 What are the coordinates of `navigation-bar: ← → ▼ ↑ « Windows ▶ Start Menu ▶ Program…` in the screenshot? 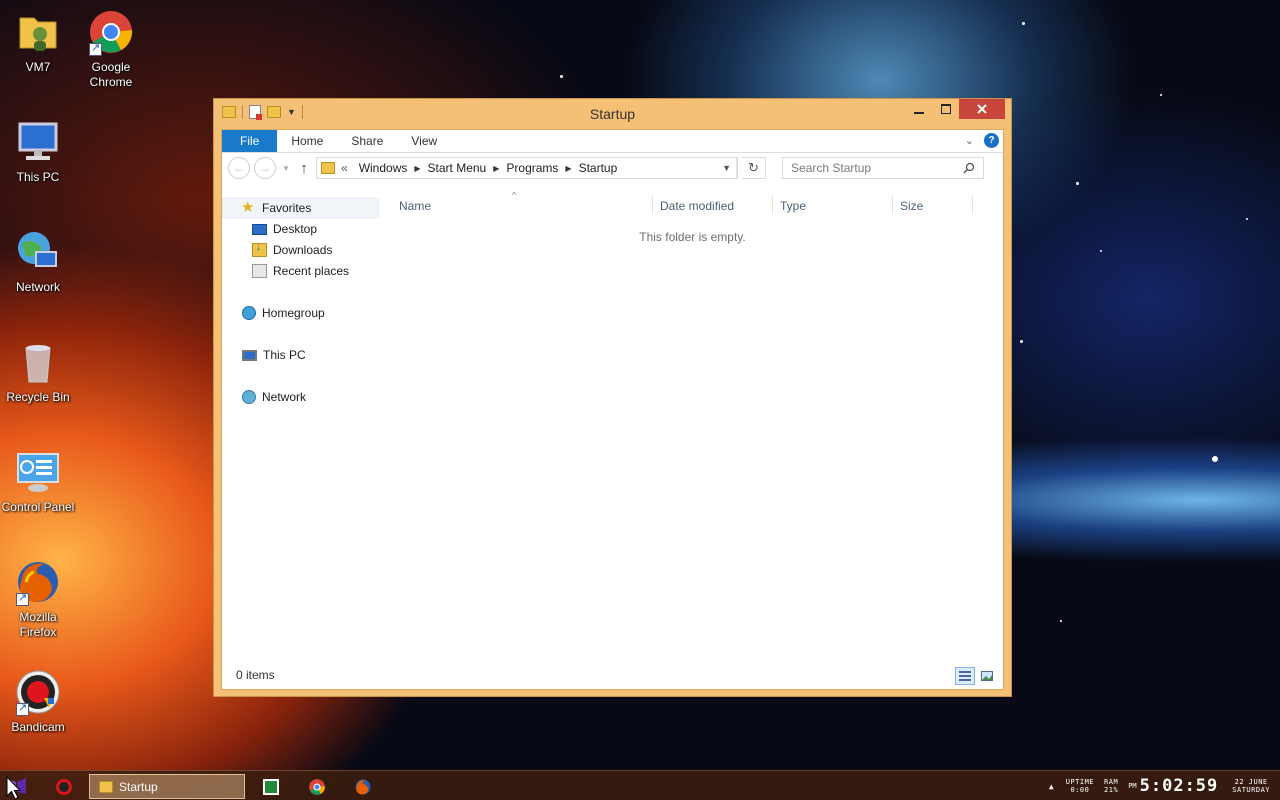 It's located at (612, 168).